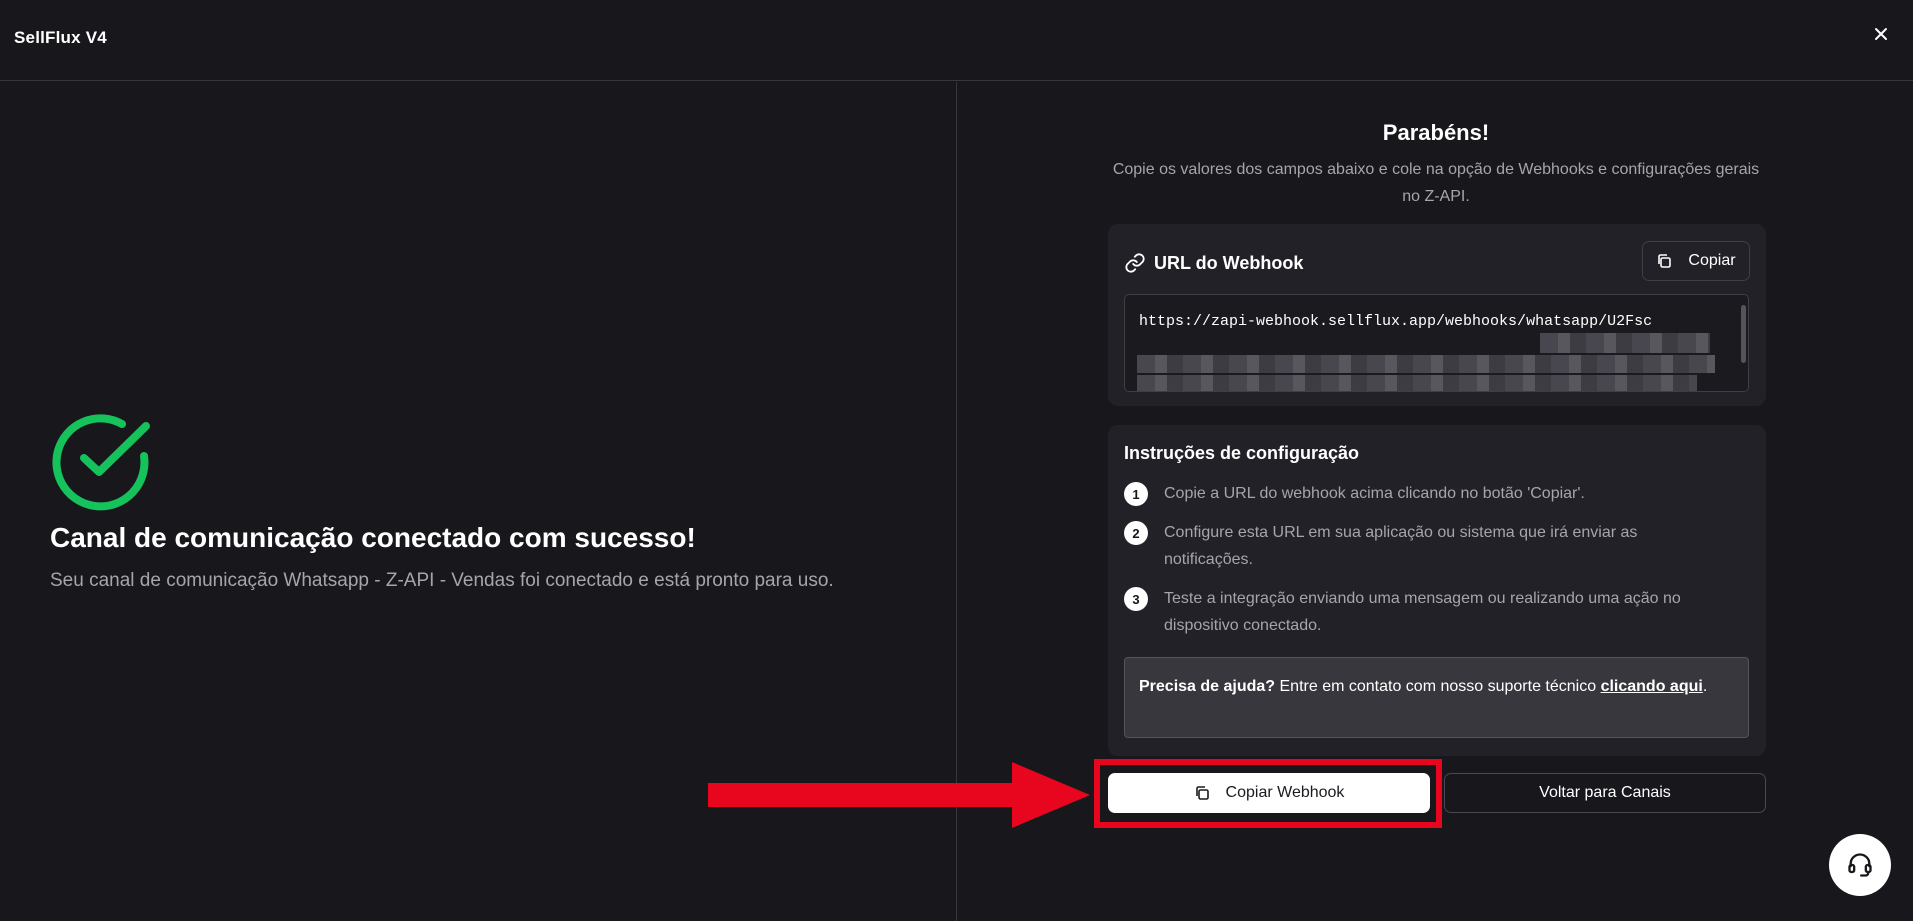 This screenshot has height=921, width=1913. I want to click on copy-webhook-button: Copiar Webhook, so click(1269, 793).